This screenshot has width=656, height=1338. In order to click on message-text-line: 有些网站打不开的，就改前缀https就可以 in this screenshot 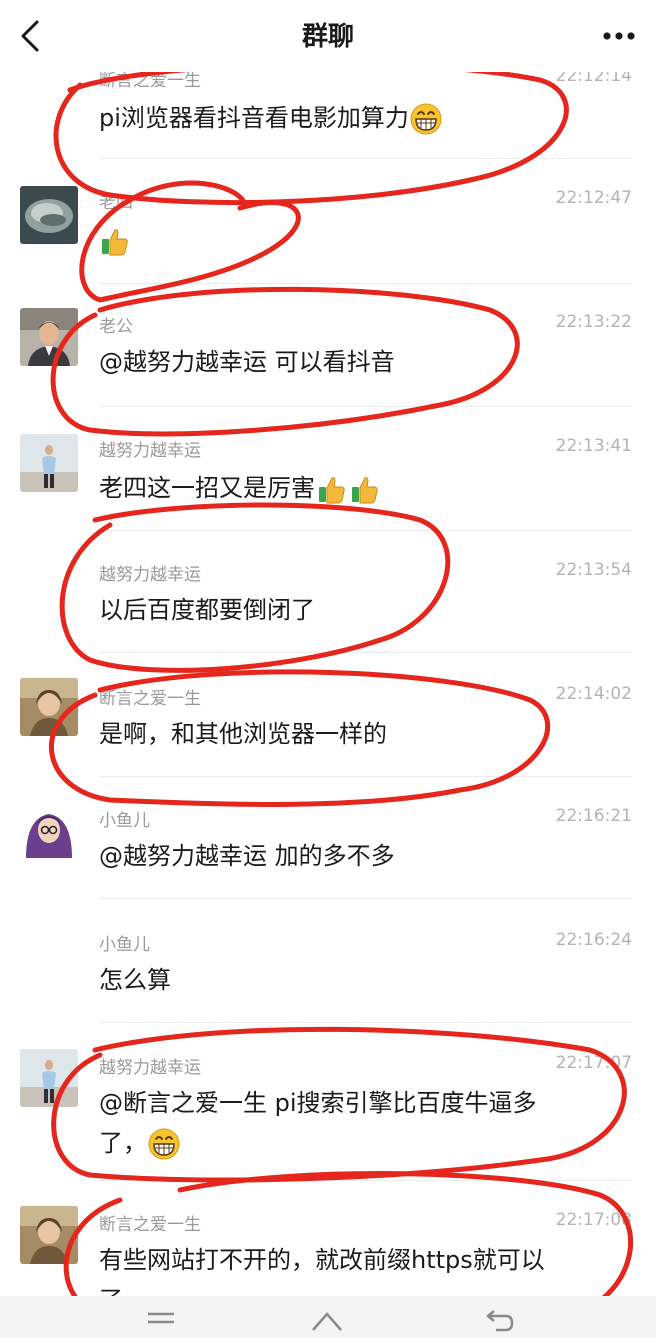, I will do `click(322, 1260)`.